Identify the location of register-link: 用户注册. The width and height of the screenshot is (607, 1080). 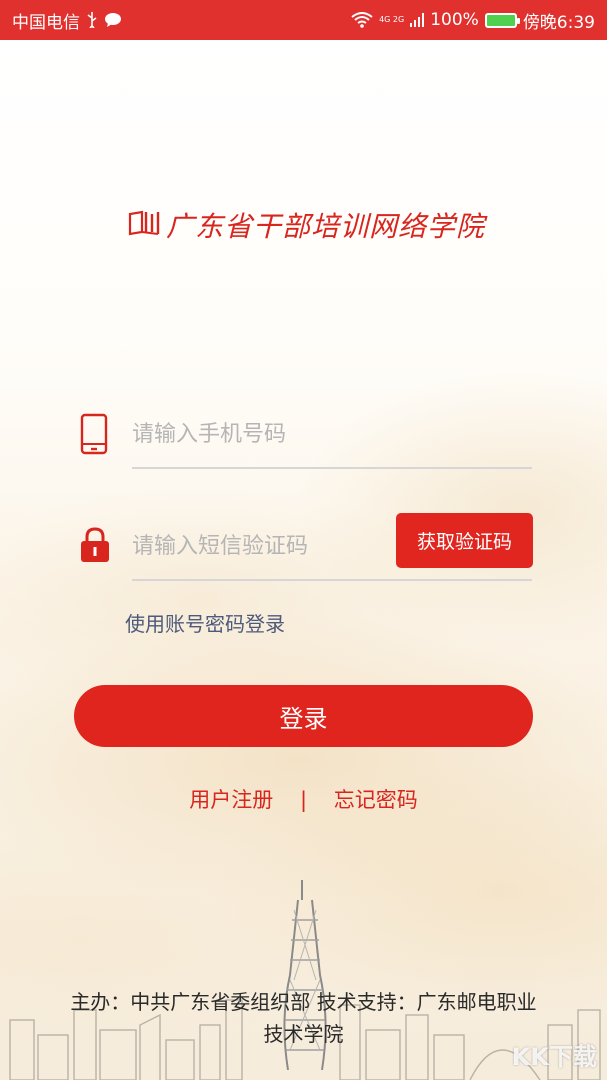
(231, 800).